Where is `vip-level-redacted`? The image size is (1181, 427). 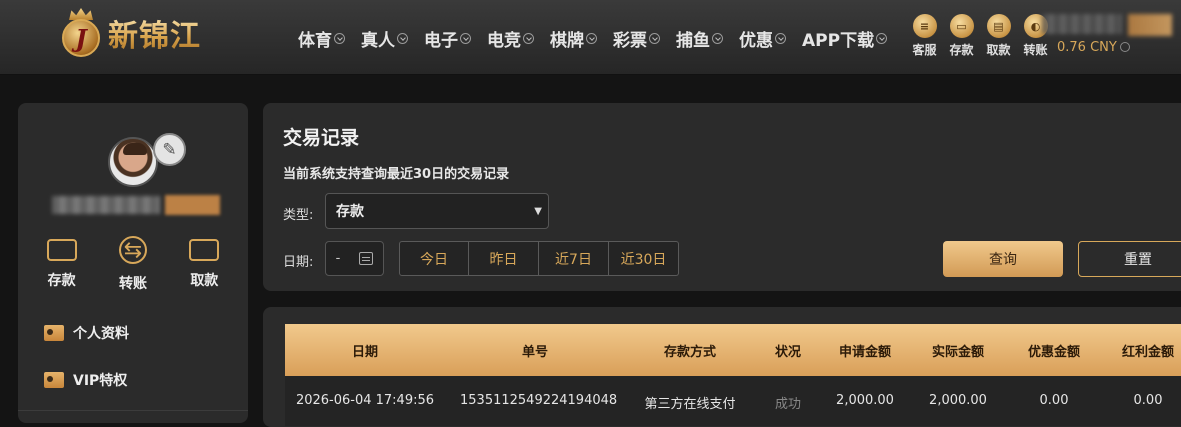
vip-level-redacted is located at coordinates (192, 205).